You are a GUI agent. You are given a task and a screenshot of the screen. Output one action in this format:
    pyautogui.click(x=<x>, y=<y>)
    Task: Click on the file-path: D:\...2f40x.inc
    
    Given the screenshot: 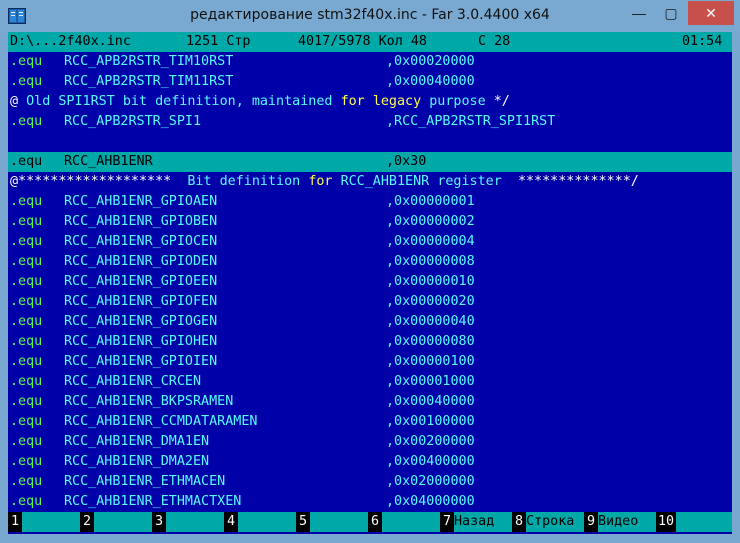 What is the action you would take?
    pyautogui.click(x=70, y=41)
    